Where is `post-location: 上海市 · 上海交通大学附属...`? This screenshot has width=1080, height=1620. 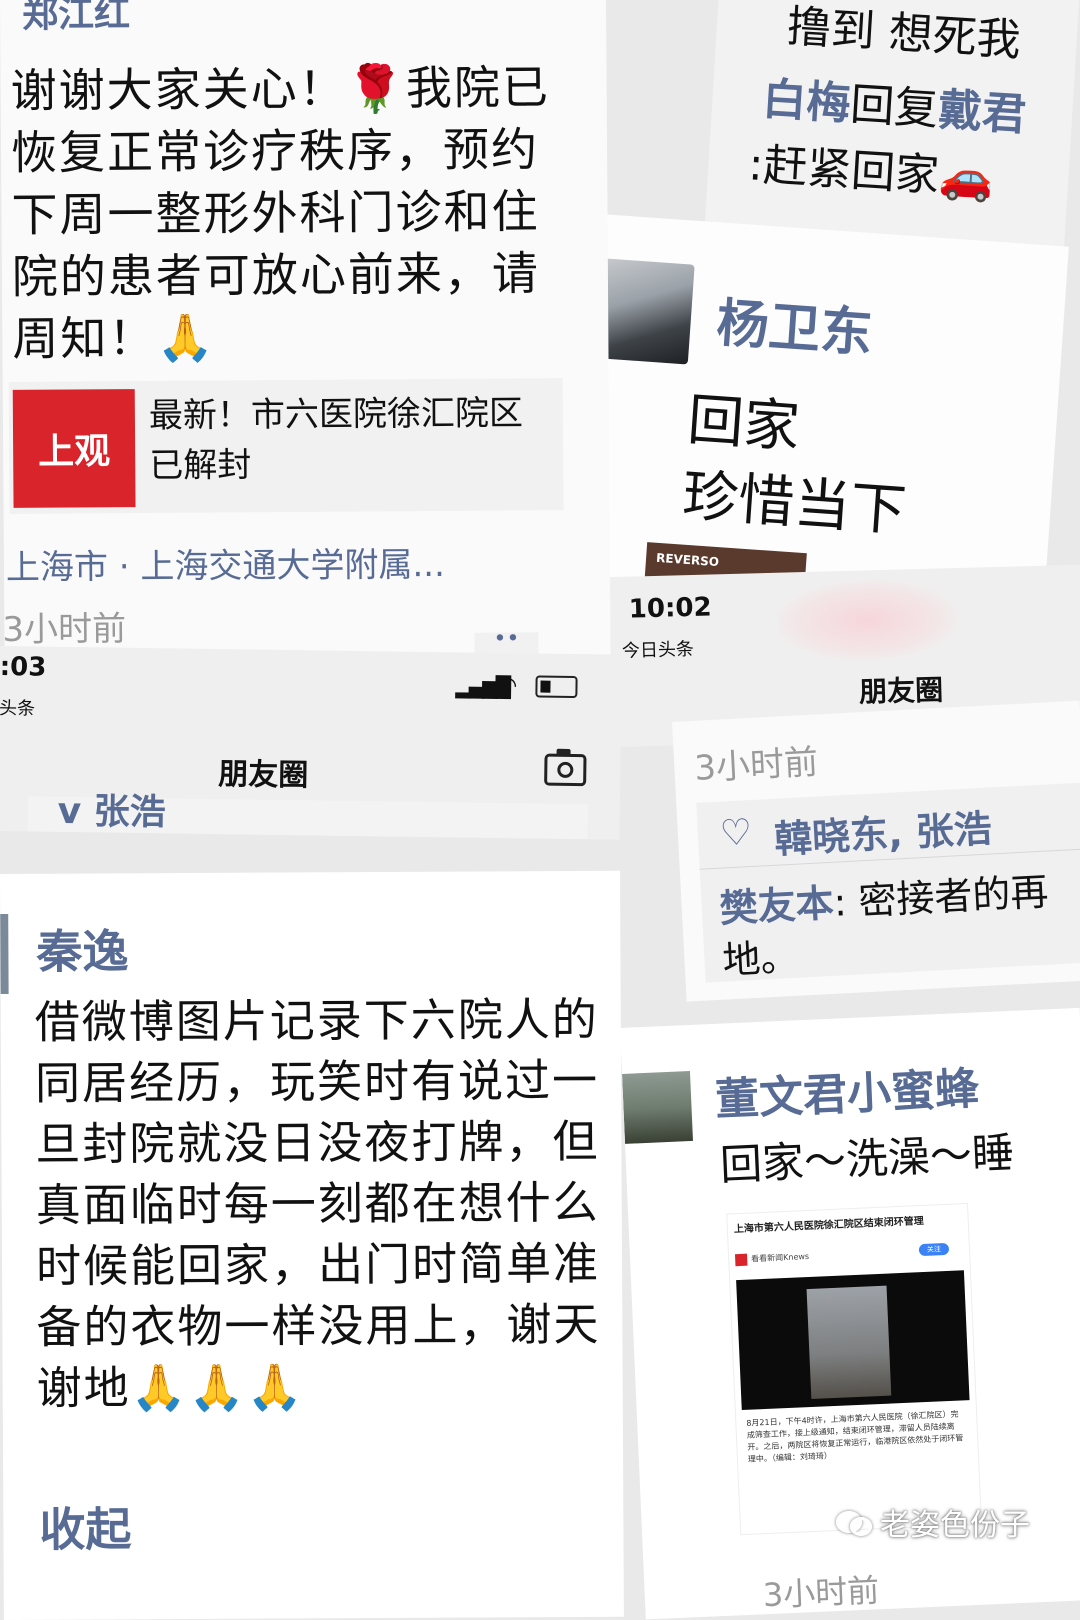 post-location: 上海市 · 上海交通大学附属... is located at coordinates (225, 563).